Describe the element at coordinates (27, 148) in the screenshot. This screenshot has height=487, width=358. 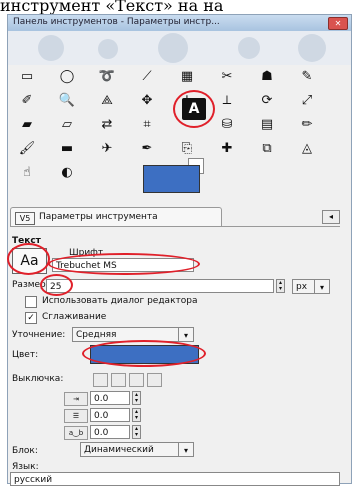
I see `paintbrush-icon: 🖌` at that location.